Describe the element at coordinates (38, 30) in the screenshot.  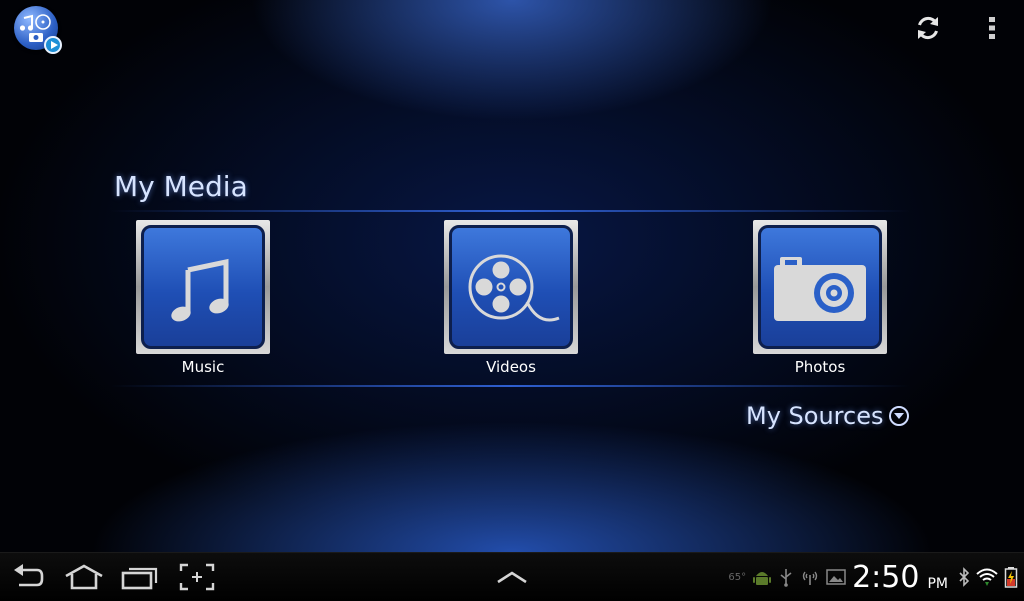
I see `media-app-icon` at that location.